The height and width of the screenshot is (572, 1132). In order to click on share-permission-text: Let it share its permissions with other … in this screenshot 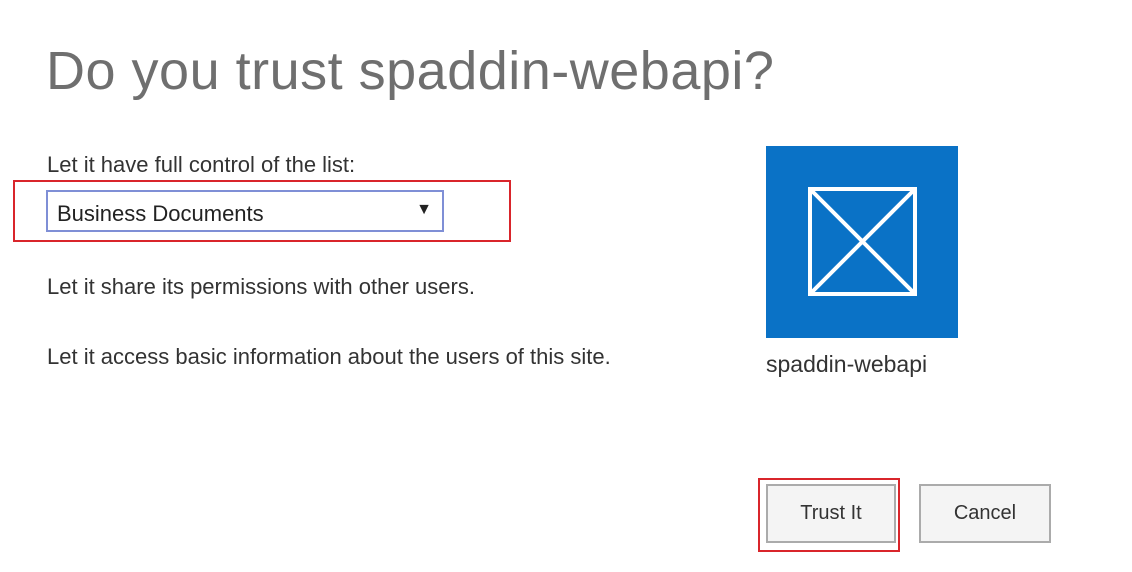, I will do `click(261, 286)`.